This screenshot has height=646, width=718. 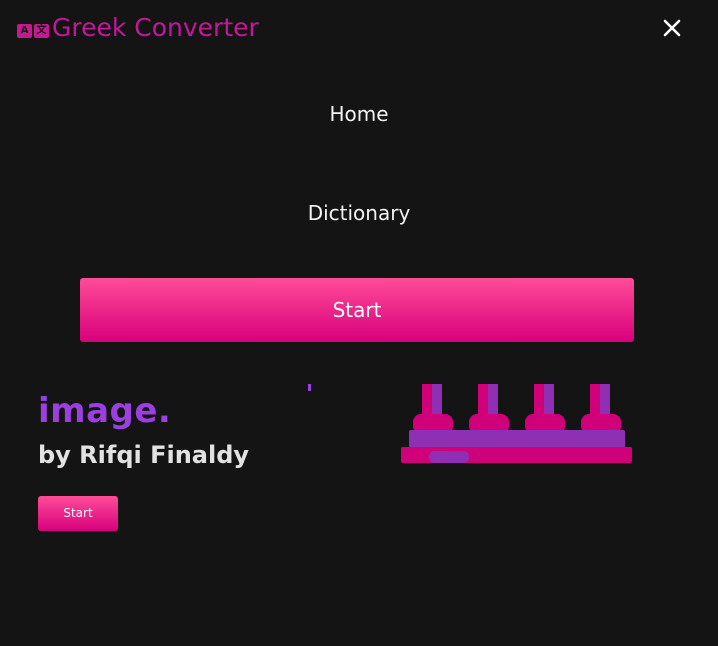 What do you see at coordinates (359, 213) in the screenshot?
I see `nav-link-dictionary: Dictionary` at bounding box center [359, 213].